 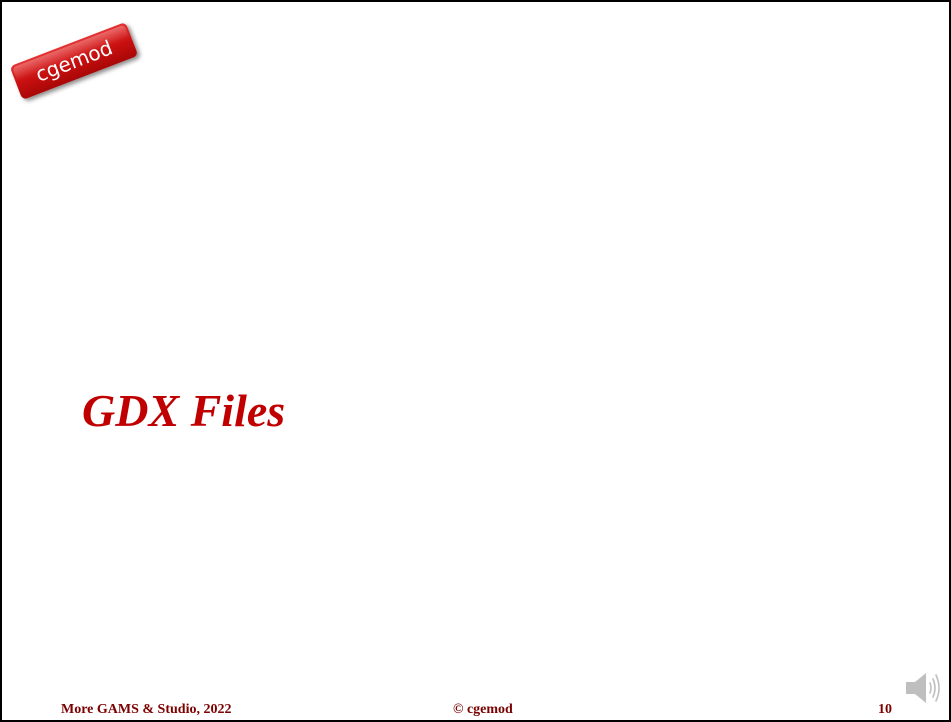 I want to click on logo-text: cgemod, so click(x=74, y=61).